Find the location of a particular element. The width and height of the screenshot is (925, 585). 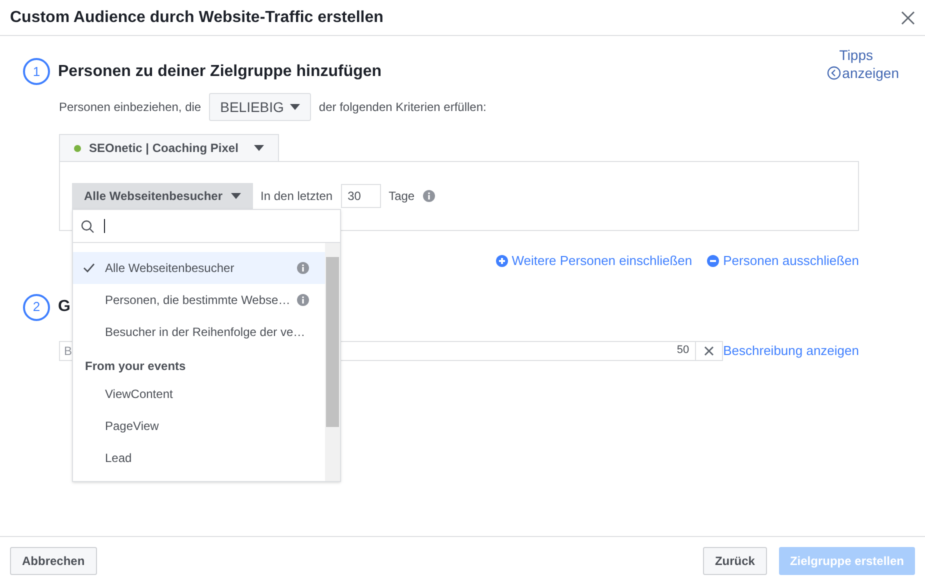

include-label: Personen einbeziehen, die is located at coordinates (130, 107).